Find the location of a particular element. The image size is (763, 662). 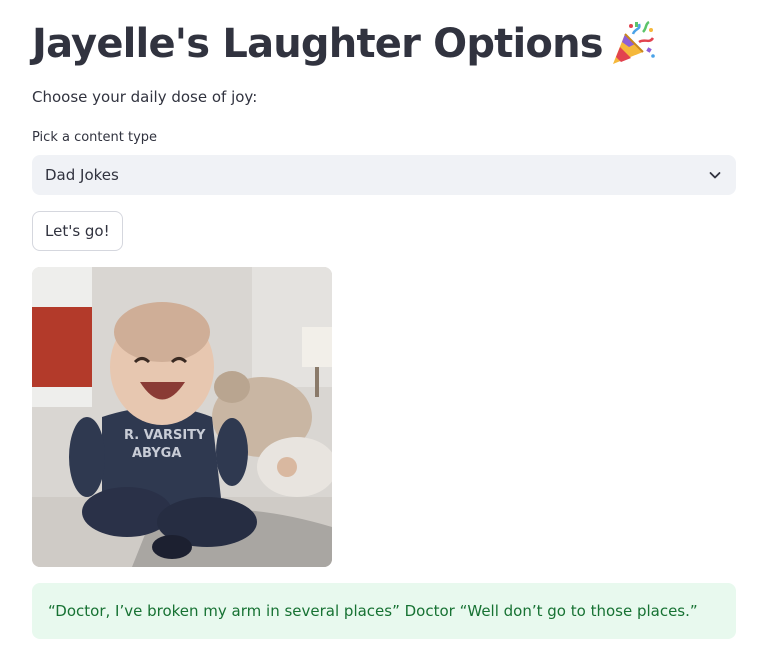

chevron-down-icon is located at coordinates (715, 175).